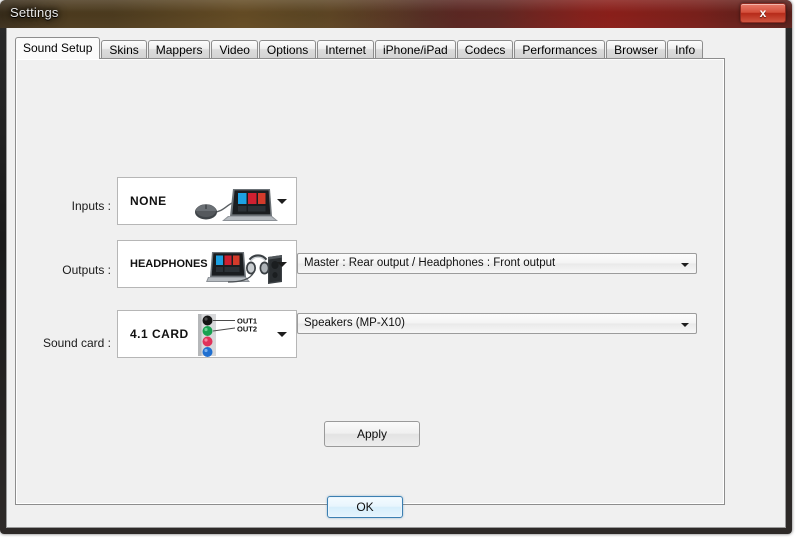 Image resolution: width=800 pixels, height=540 pixels. What do you see at coordinates (148, 201) in the screenshot?
I see `inputs-device-value: NONE` at bounding box center [148, 201].